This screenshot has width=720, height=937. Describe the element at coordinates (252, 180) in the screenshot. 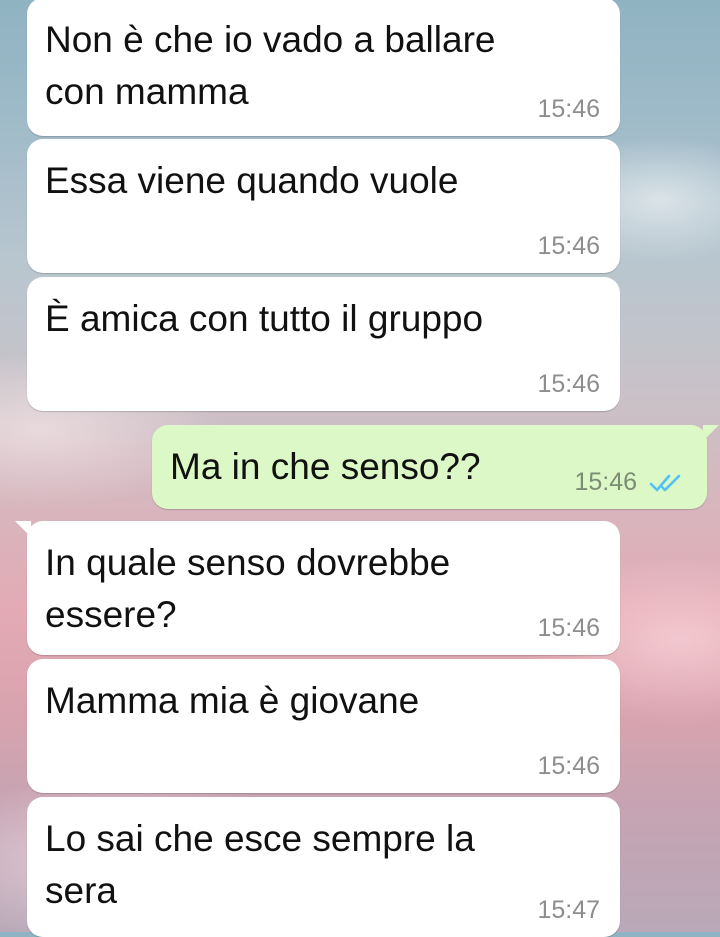

I see `message-text: Essa viene quando vuole` at that location.